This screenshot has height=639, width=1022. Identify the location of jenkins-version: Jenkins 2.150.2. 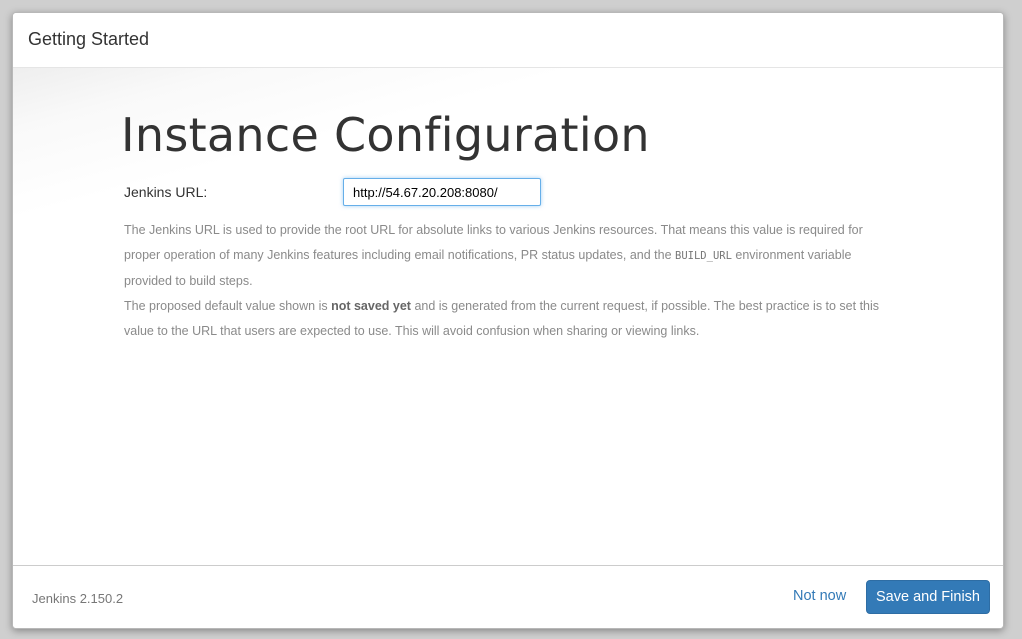
(78, 598).